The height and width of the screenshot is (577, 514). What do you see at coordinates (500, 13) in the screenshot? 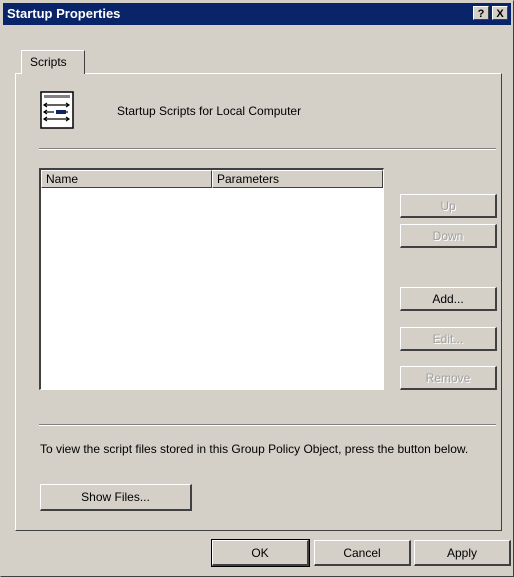
I see `close-button: X` at bounding box center [500, 13].